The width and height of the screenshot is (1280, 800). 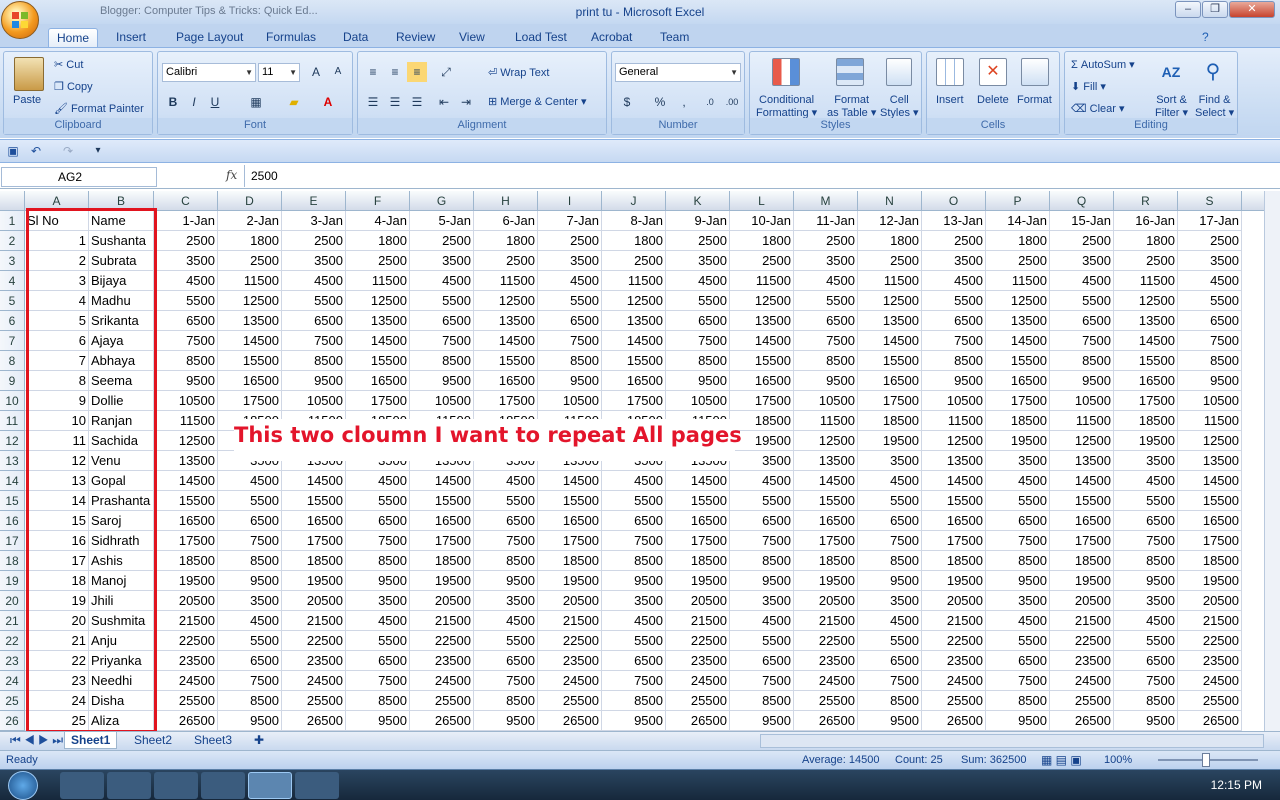 What do you see at coordinates (466, 102) in the screenshot?
I see `increase-indent-icon: ⇥` at bounding box center [466, 102].